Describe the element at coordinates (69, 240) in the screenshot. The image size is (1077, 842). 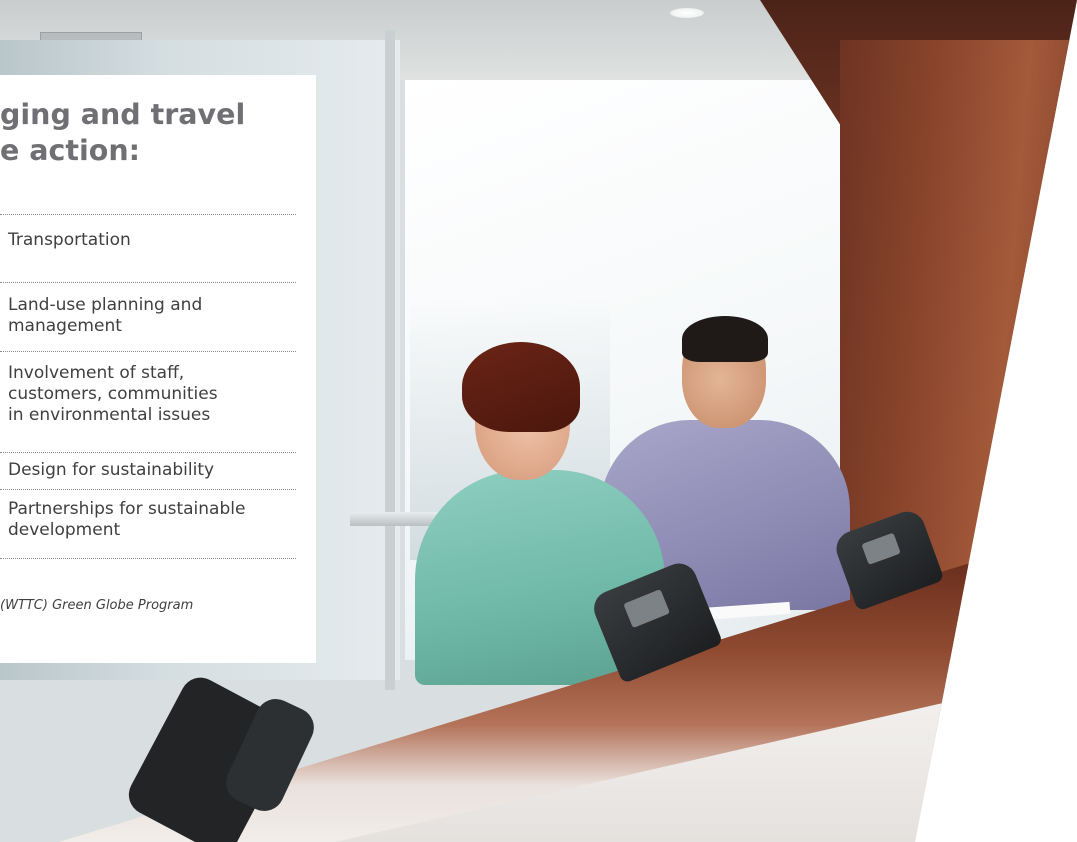
I see `list-item-label: Transportation` at that location.